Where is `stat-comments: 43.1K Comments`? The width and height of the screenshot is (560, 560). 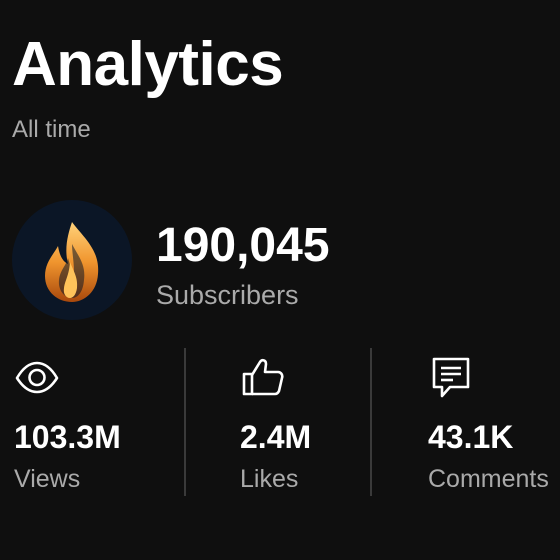 stat-comments: 43.1K Comments is located at coordinates (493, 429).